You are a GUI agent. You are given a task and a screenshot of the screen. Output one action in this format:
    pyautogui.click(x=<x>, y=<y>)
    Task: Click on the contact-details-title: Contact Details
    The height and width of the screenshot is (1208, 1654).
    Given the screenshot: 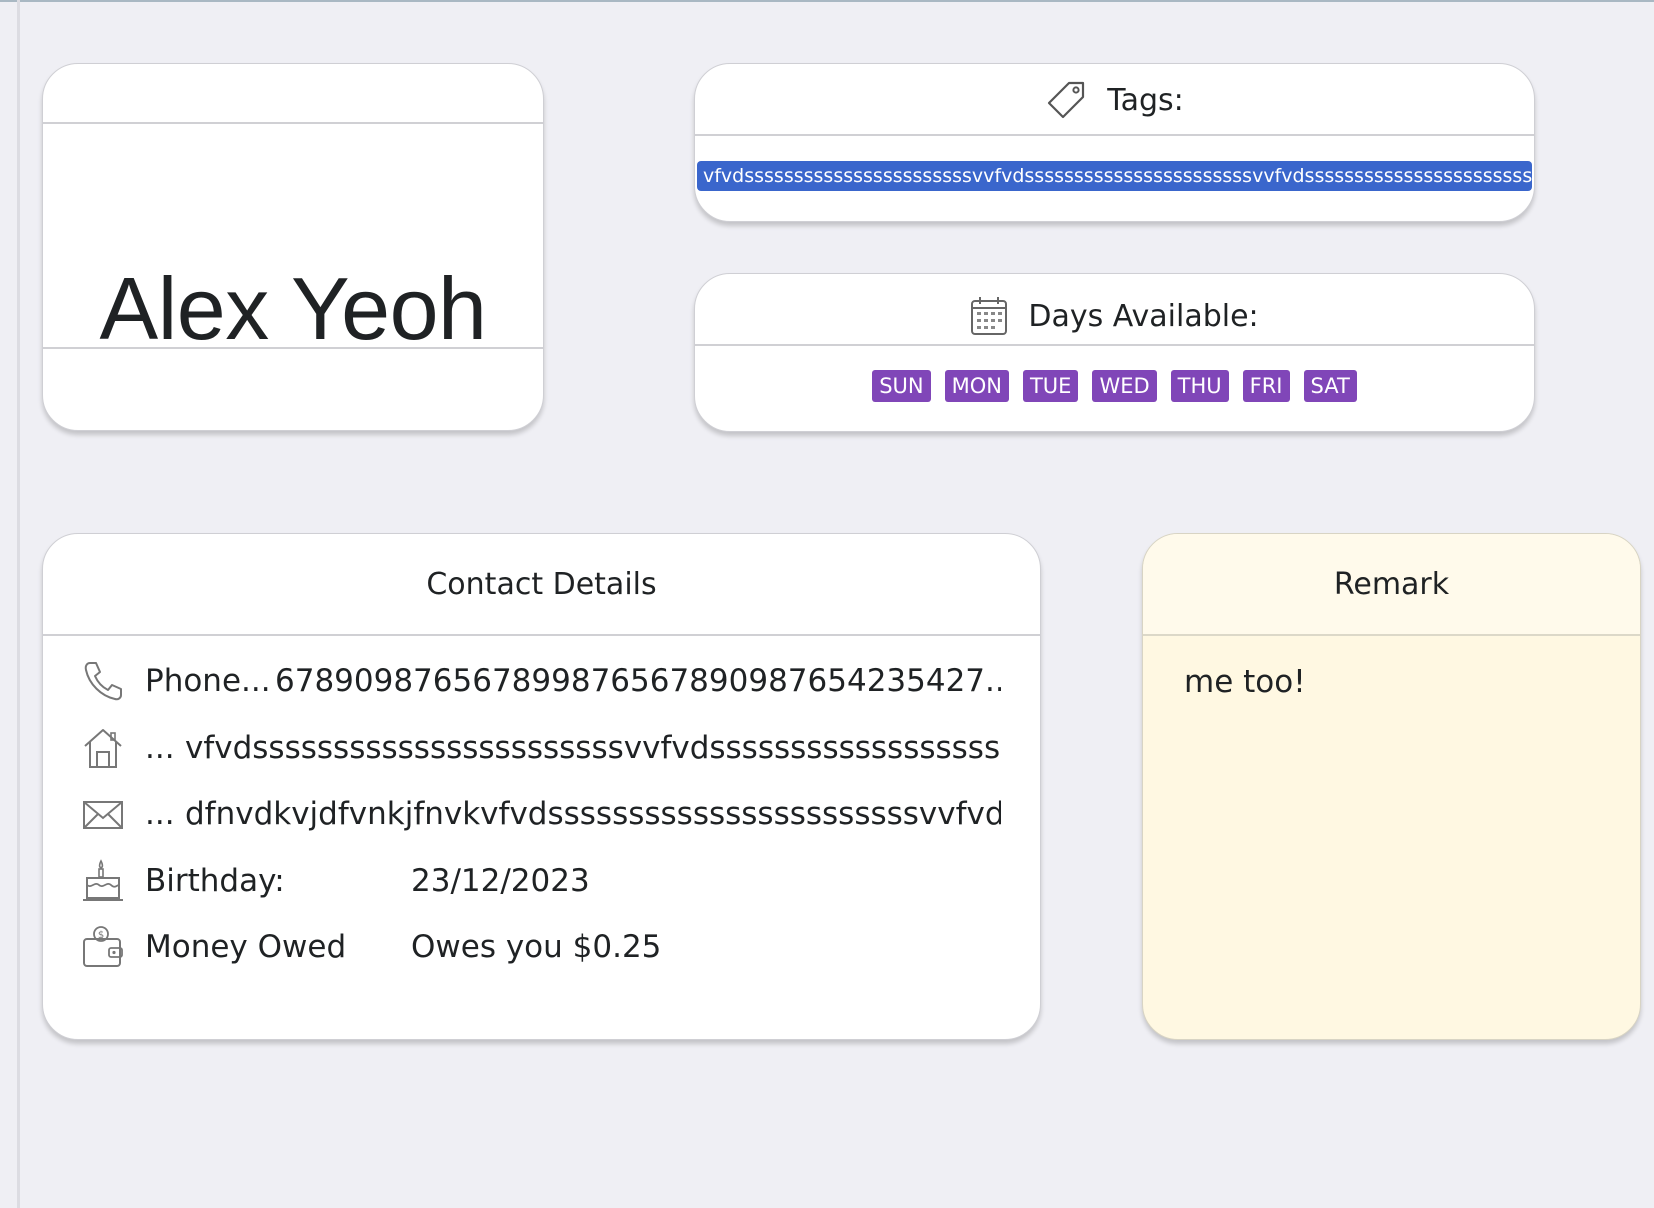 What is the action you would take?
    pyautogui.click(x=541, y=584)
    